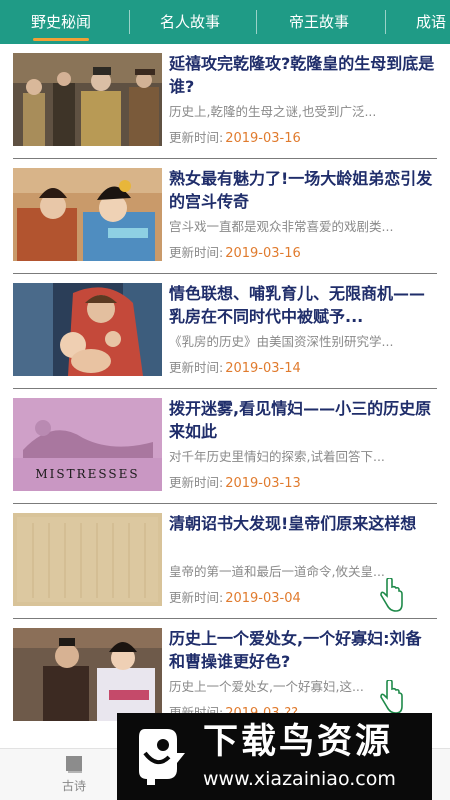 This screenshot has width=450, height=800. Describe the element at coordinates (298, 742) in the screenshot. I see `watermark-title: 下载鸟资源` at that location.